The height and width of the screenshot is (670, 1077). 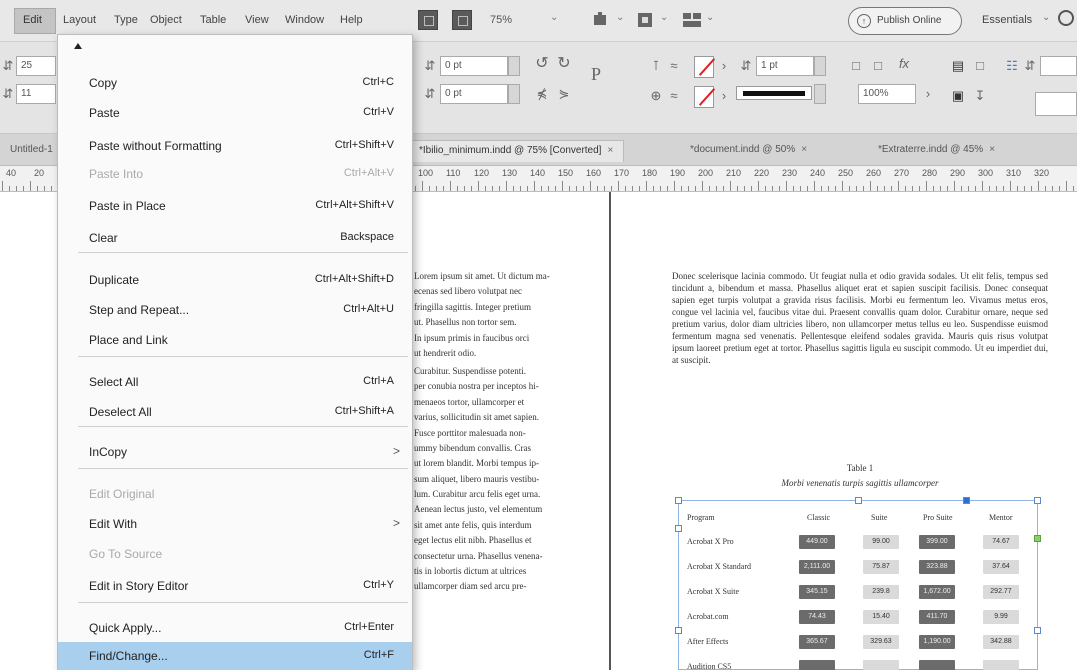 I want to click on menu-table: Table, so click(x=213, y=20).